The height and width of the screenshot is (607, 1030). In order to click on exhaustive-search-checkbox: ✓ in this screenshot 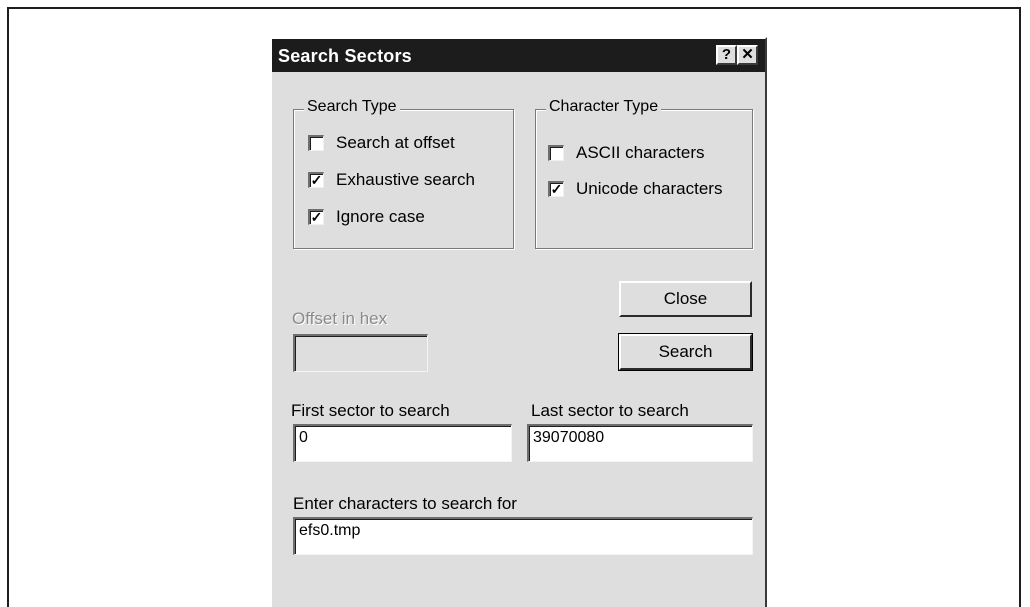, I will do `click(316, 180)`.